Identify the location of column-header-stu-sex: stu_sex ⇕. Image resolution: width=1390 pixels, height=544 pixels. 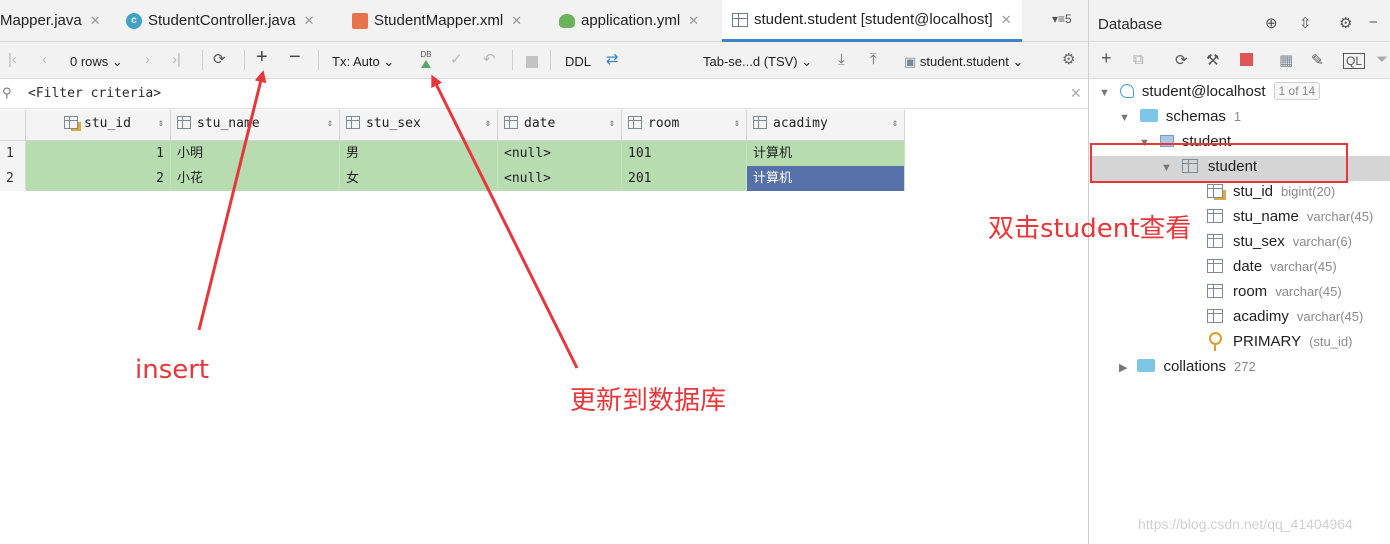
(419, 125).